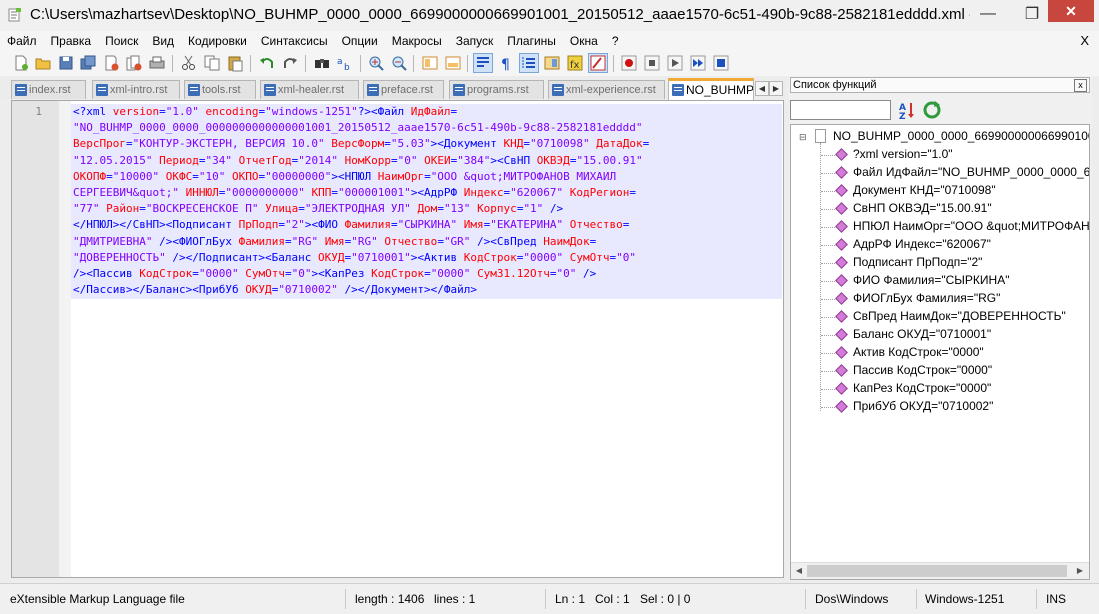  I want to click on code-token: СЕРГЕЕВИЧ&quot;", so click(126, 192).